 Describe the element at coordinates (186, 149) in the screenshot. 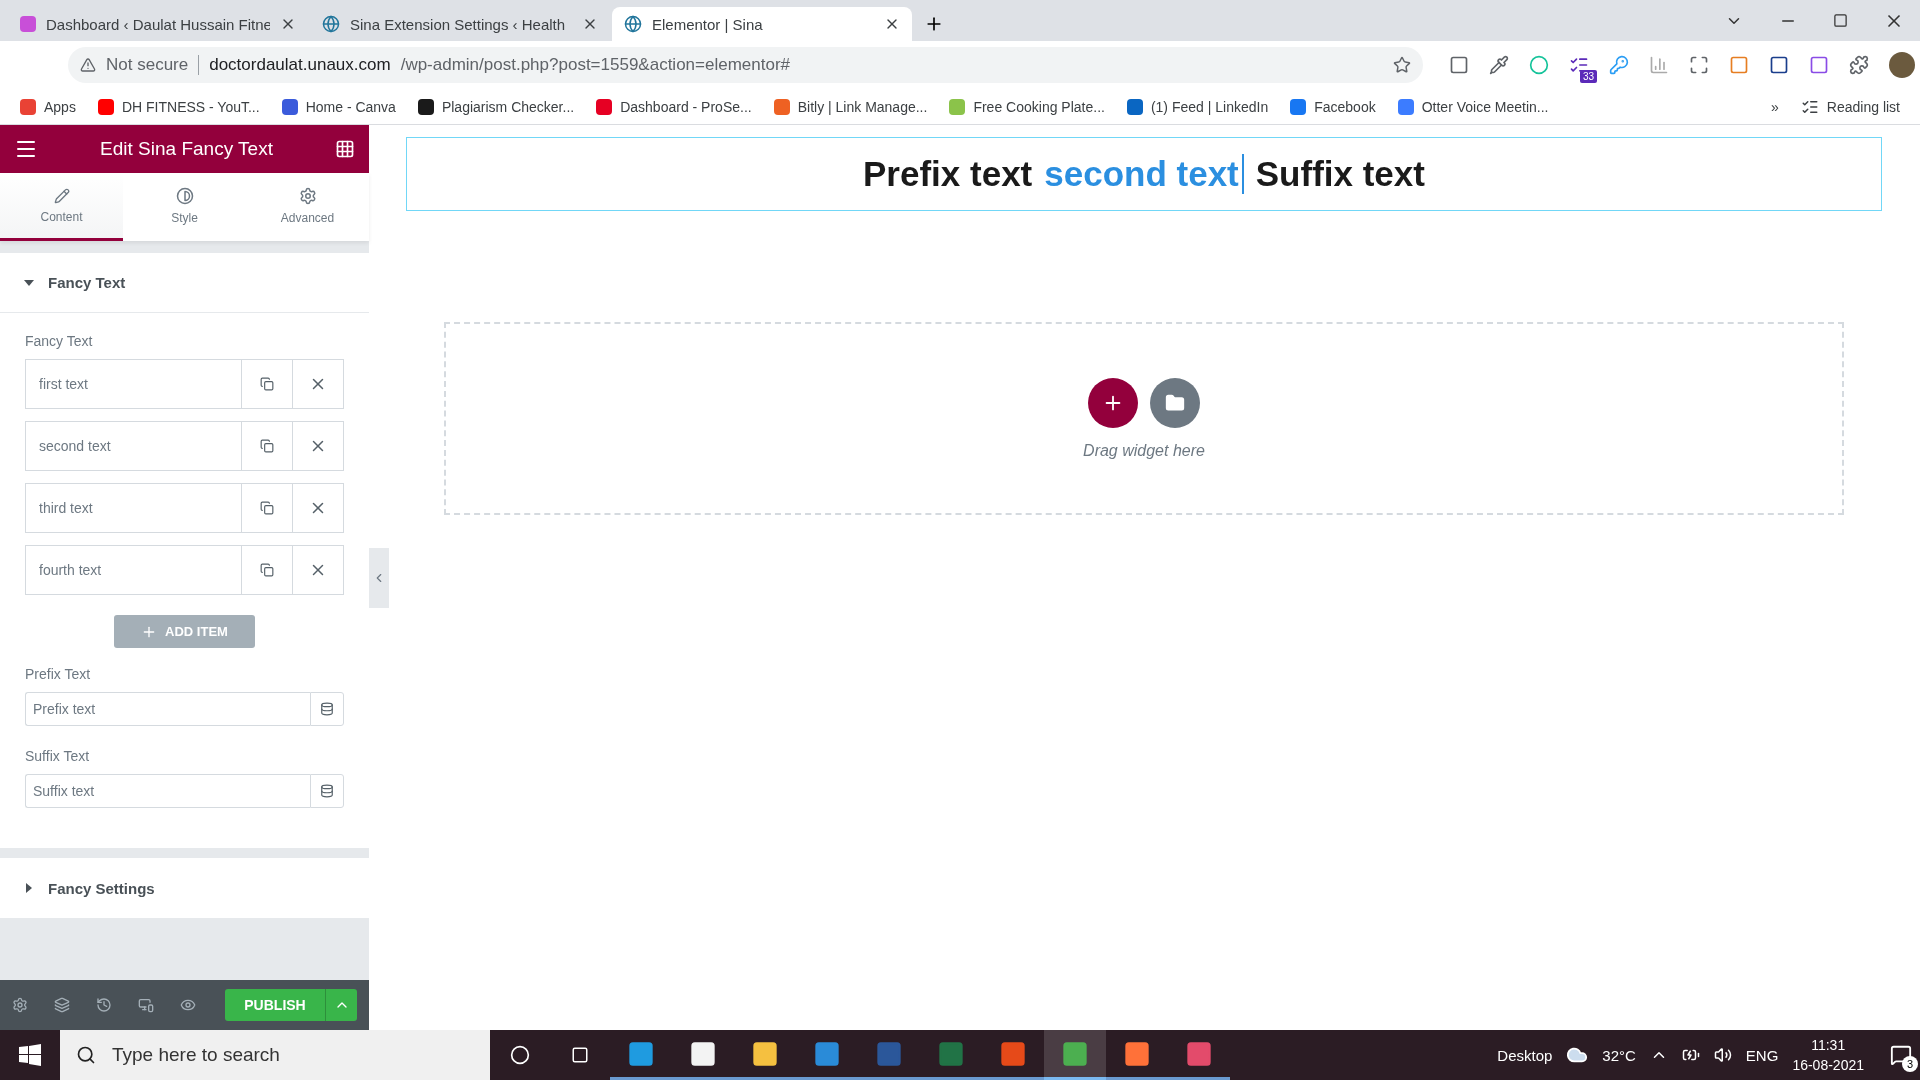

I see `panel-title: Edit Sina Fancy Text` at that location.